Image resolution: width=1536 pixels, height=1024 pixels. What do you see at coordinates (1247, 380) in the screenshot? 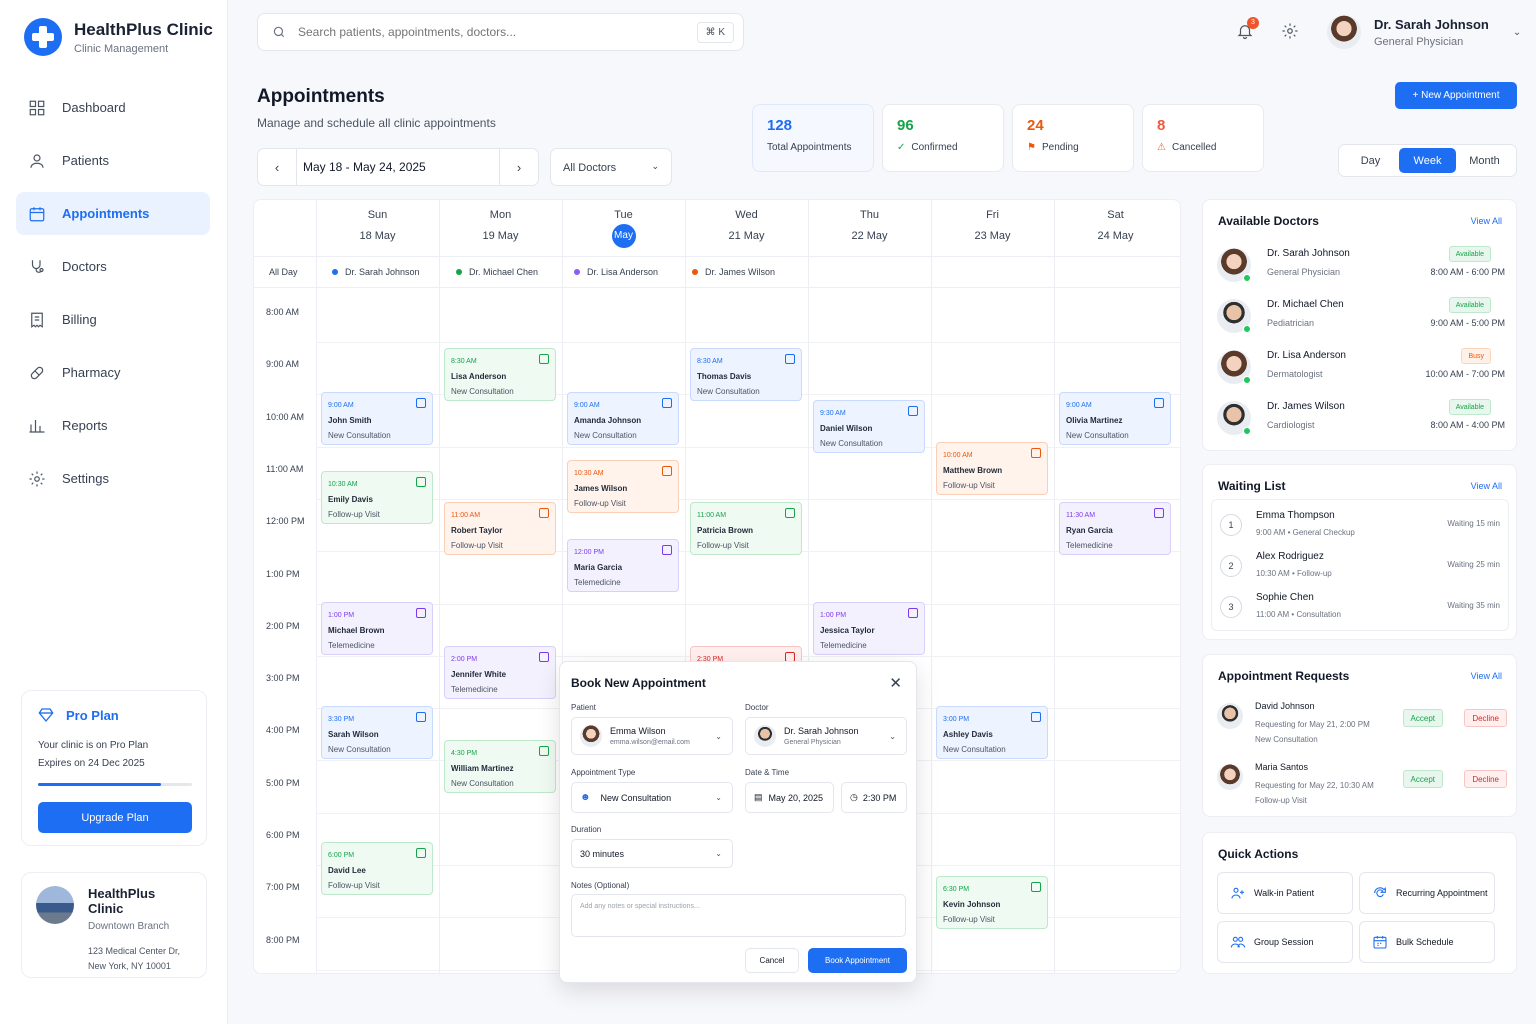
I see `online-status-dot` at bounding box center [1247, 380].